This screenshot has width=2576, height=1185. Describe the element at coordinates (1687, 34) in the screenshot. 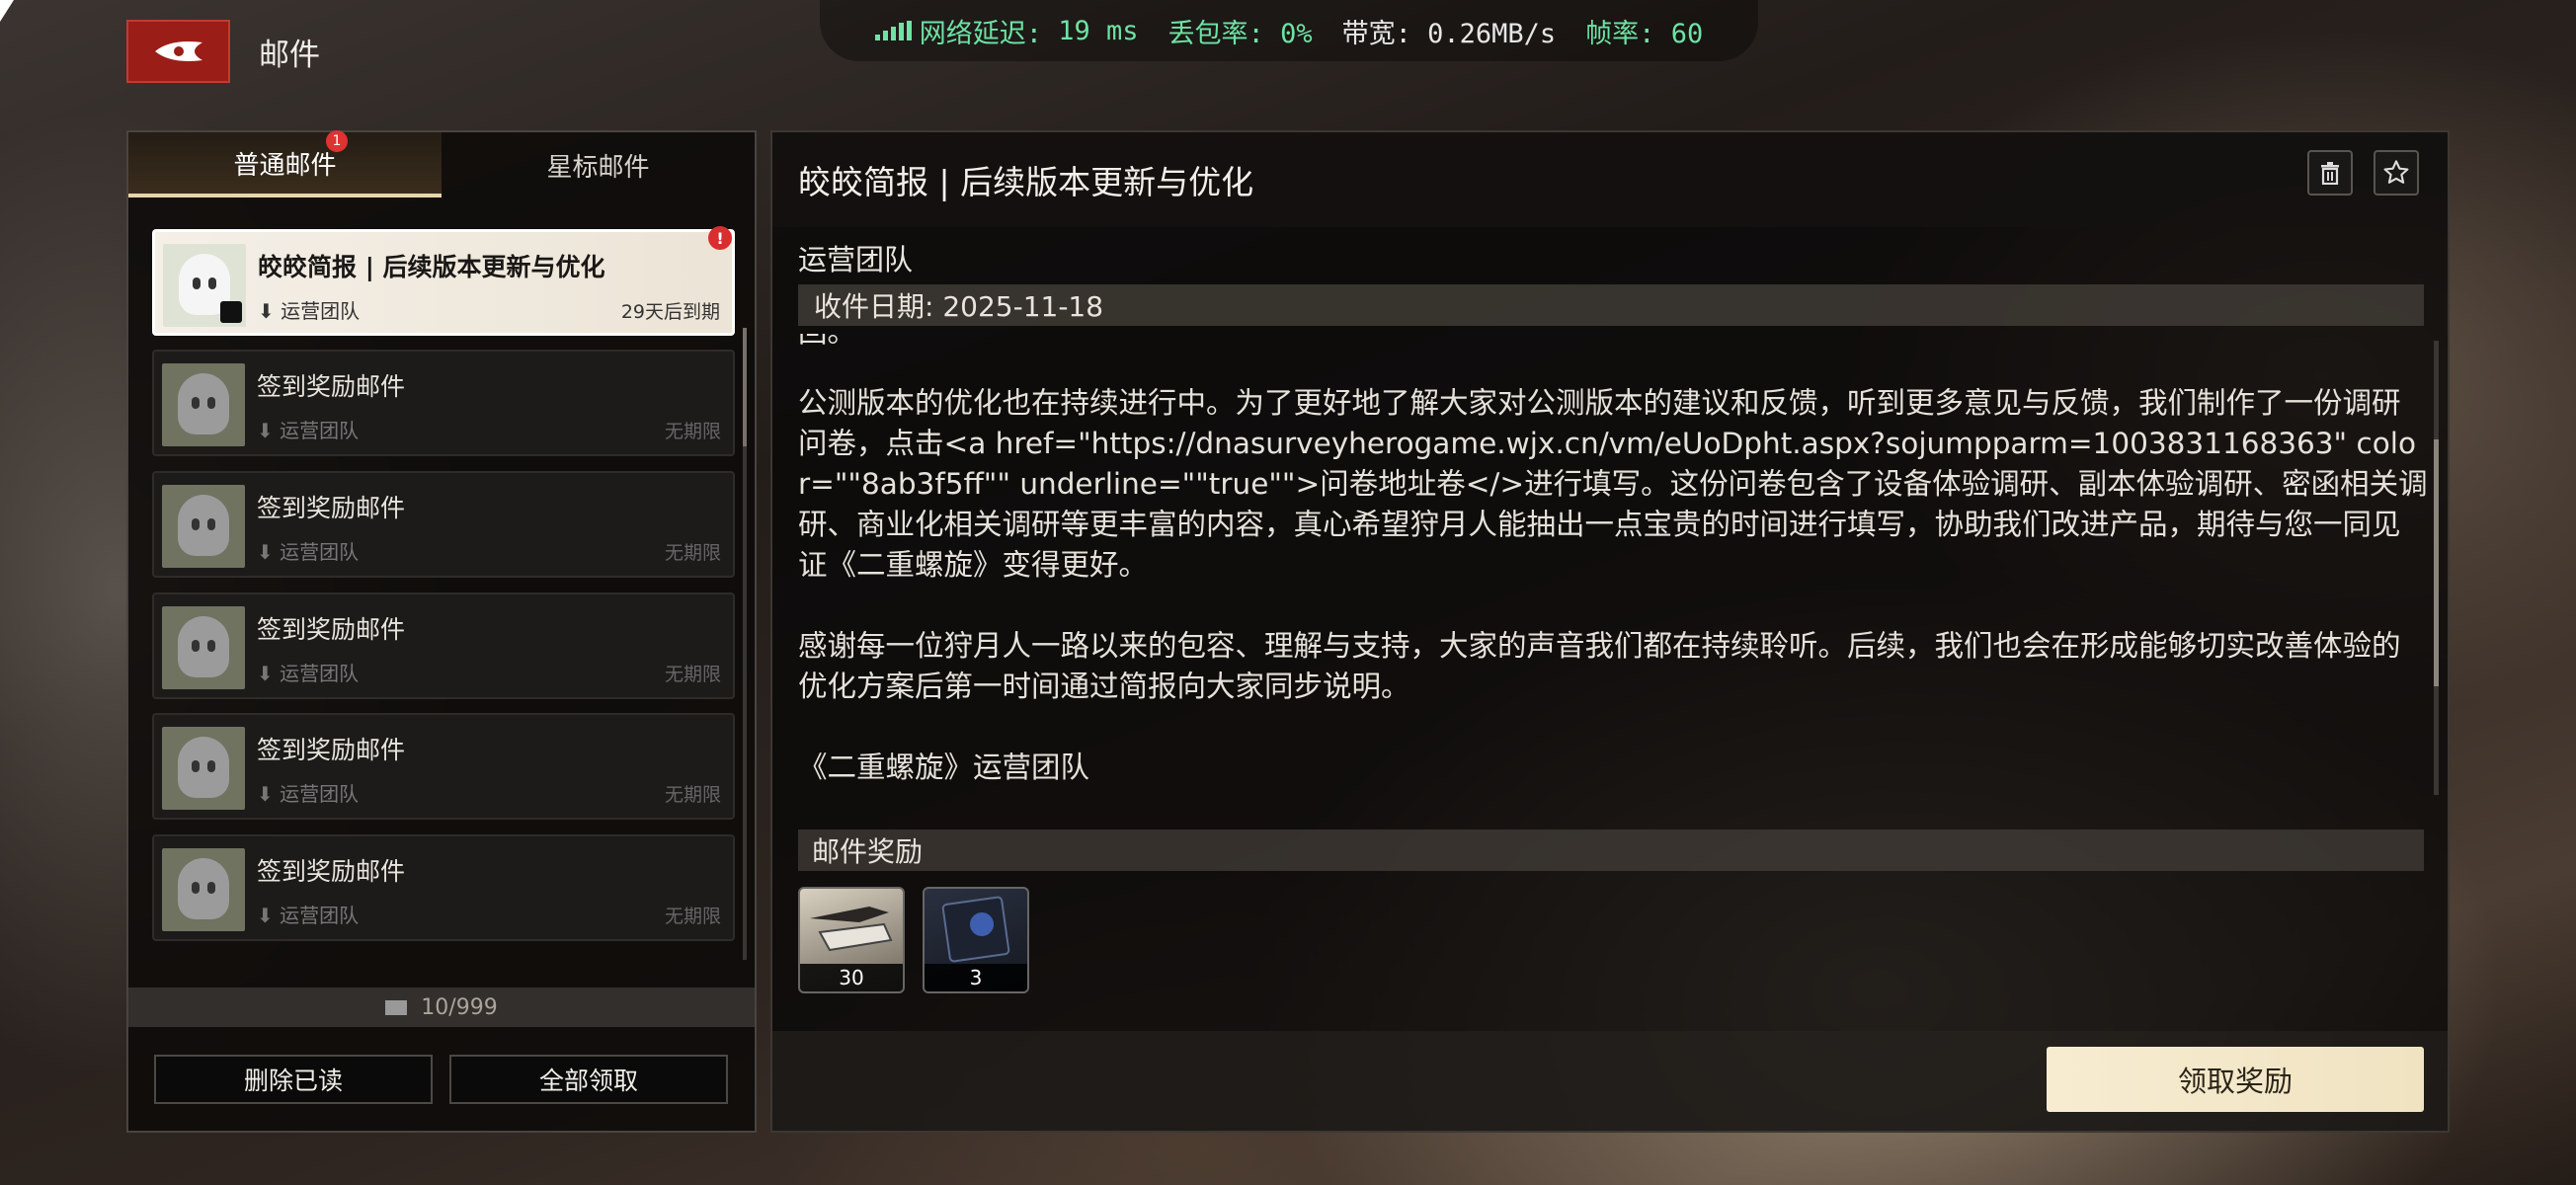

I see `fps-value: 60` at that location.